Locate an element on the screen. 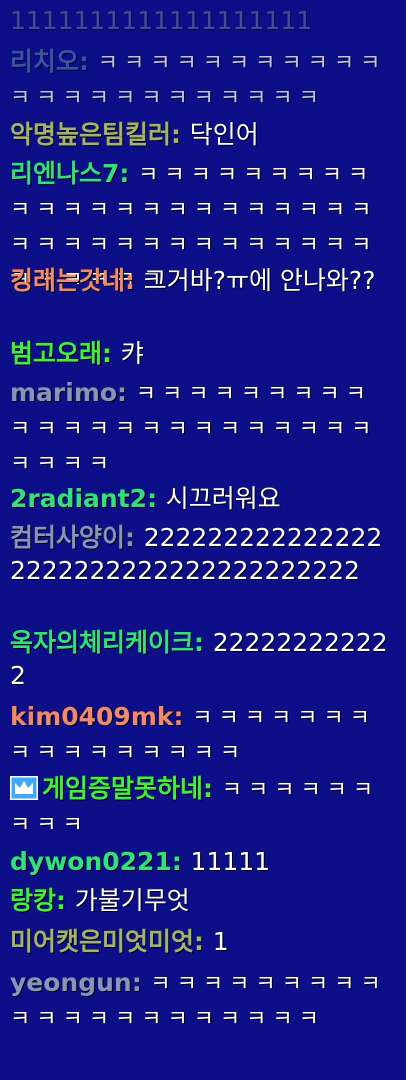 The width and height of the screenshot is (406, 1080). message-text: 닥인어 is located at coordinates (224, 134).